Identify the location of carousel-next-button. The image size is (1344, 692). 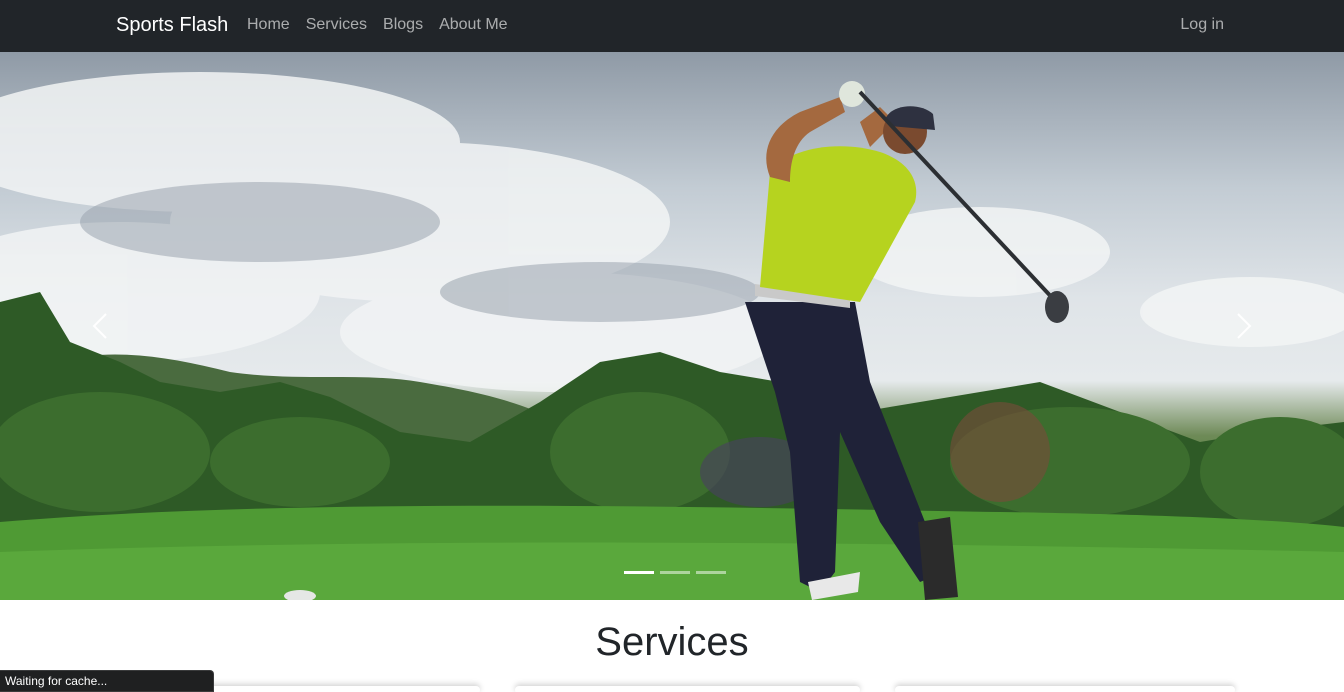
(1244, 326).